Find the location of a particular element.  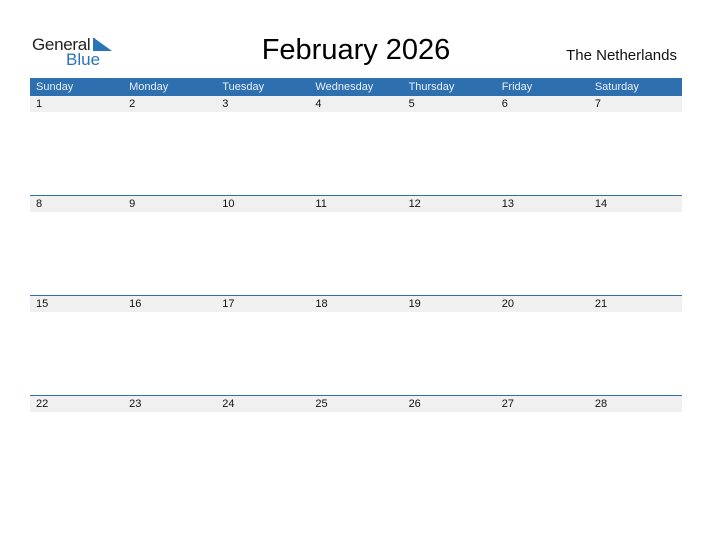

day-cell: 8 is located at coordinates (39, 204).